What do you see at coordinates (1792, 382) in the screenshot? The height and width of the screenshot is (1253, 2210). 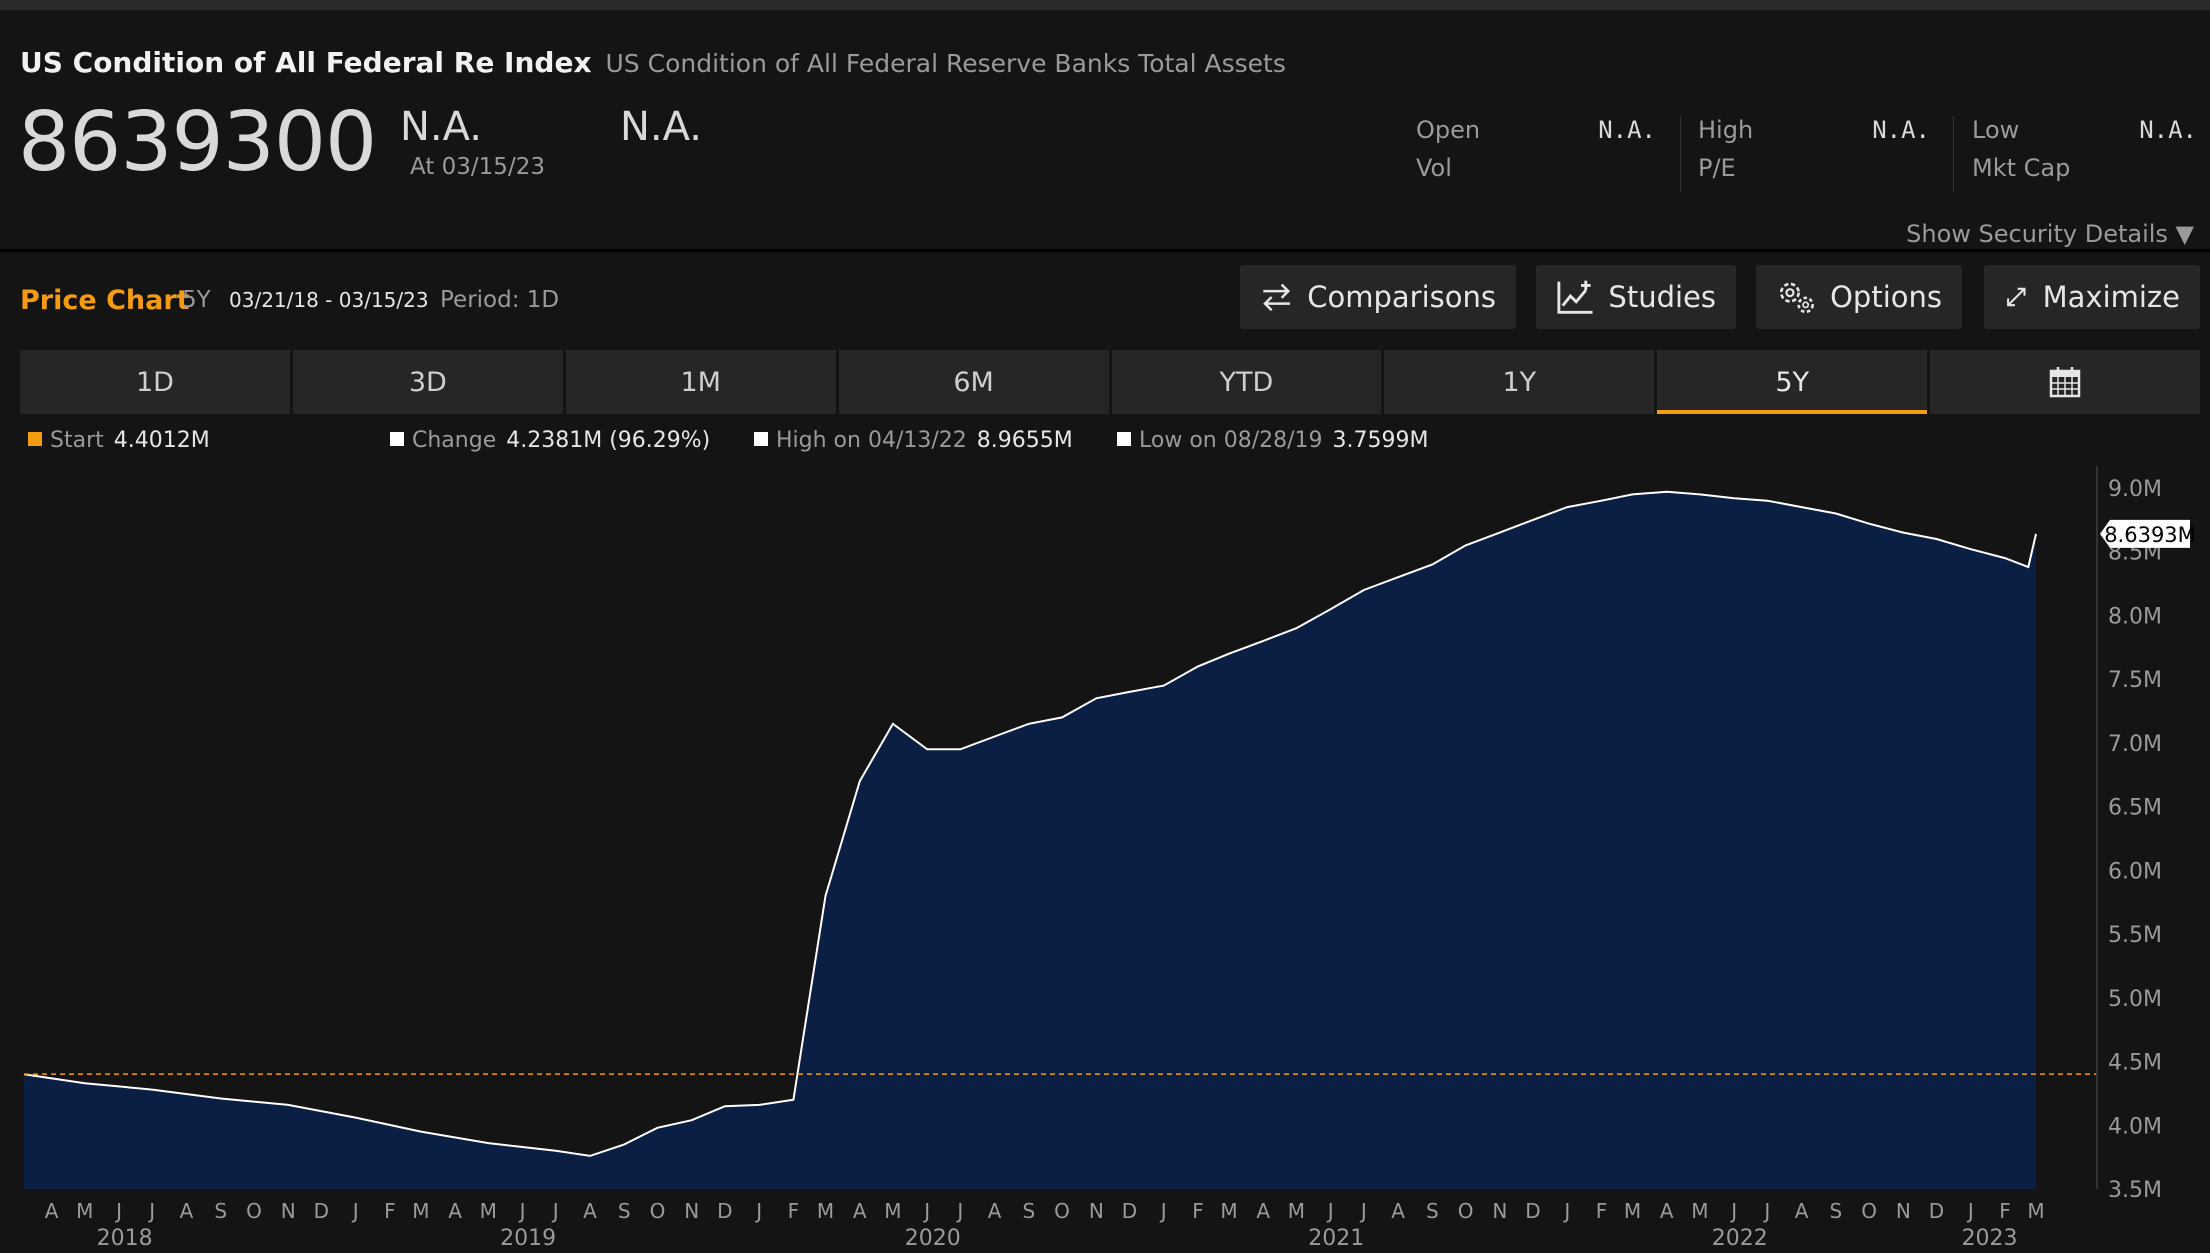 I see `tab-5y: 5Y` at bounding box center [1792, 382].